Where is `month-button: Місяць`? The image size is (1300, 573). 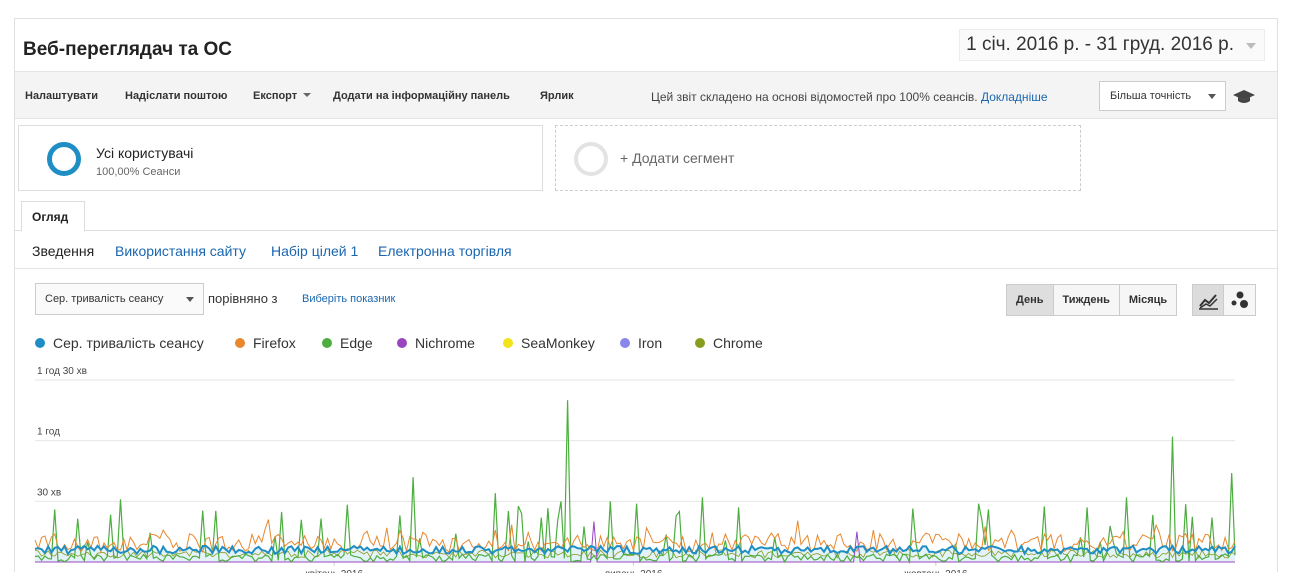
month-button: Місяць is located at coordinates (1148, 300).